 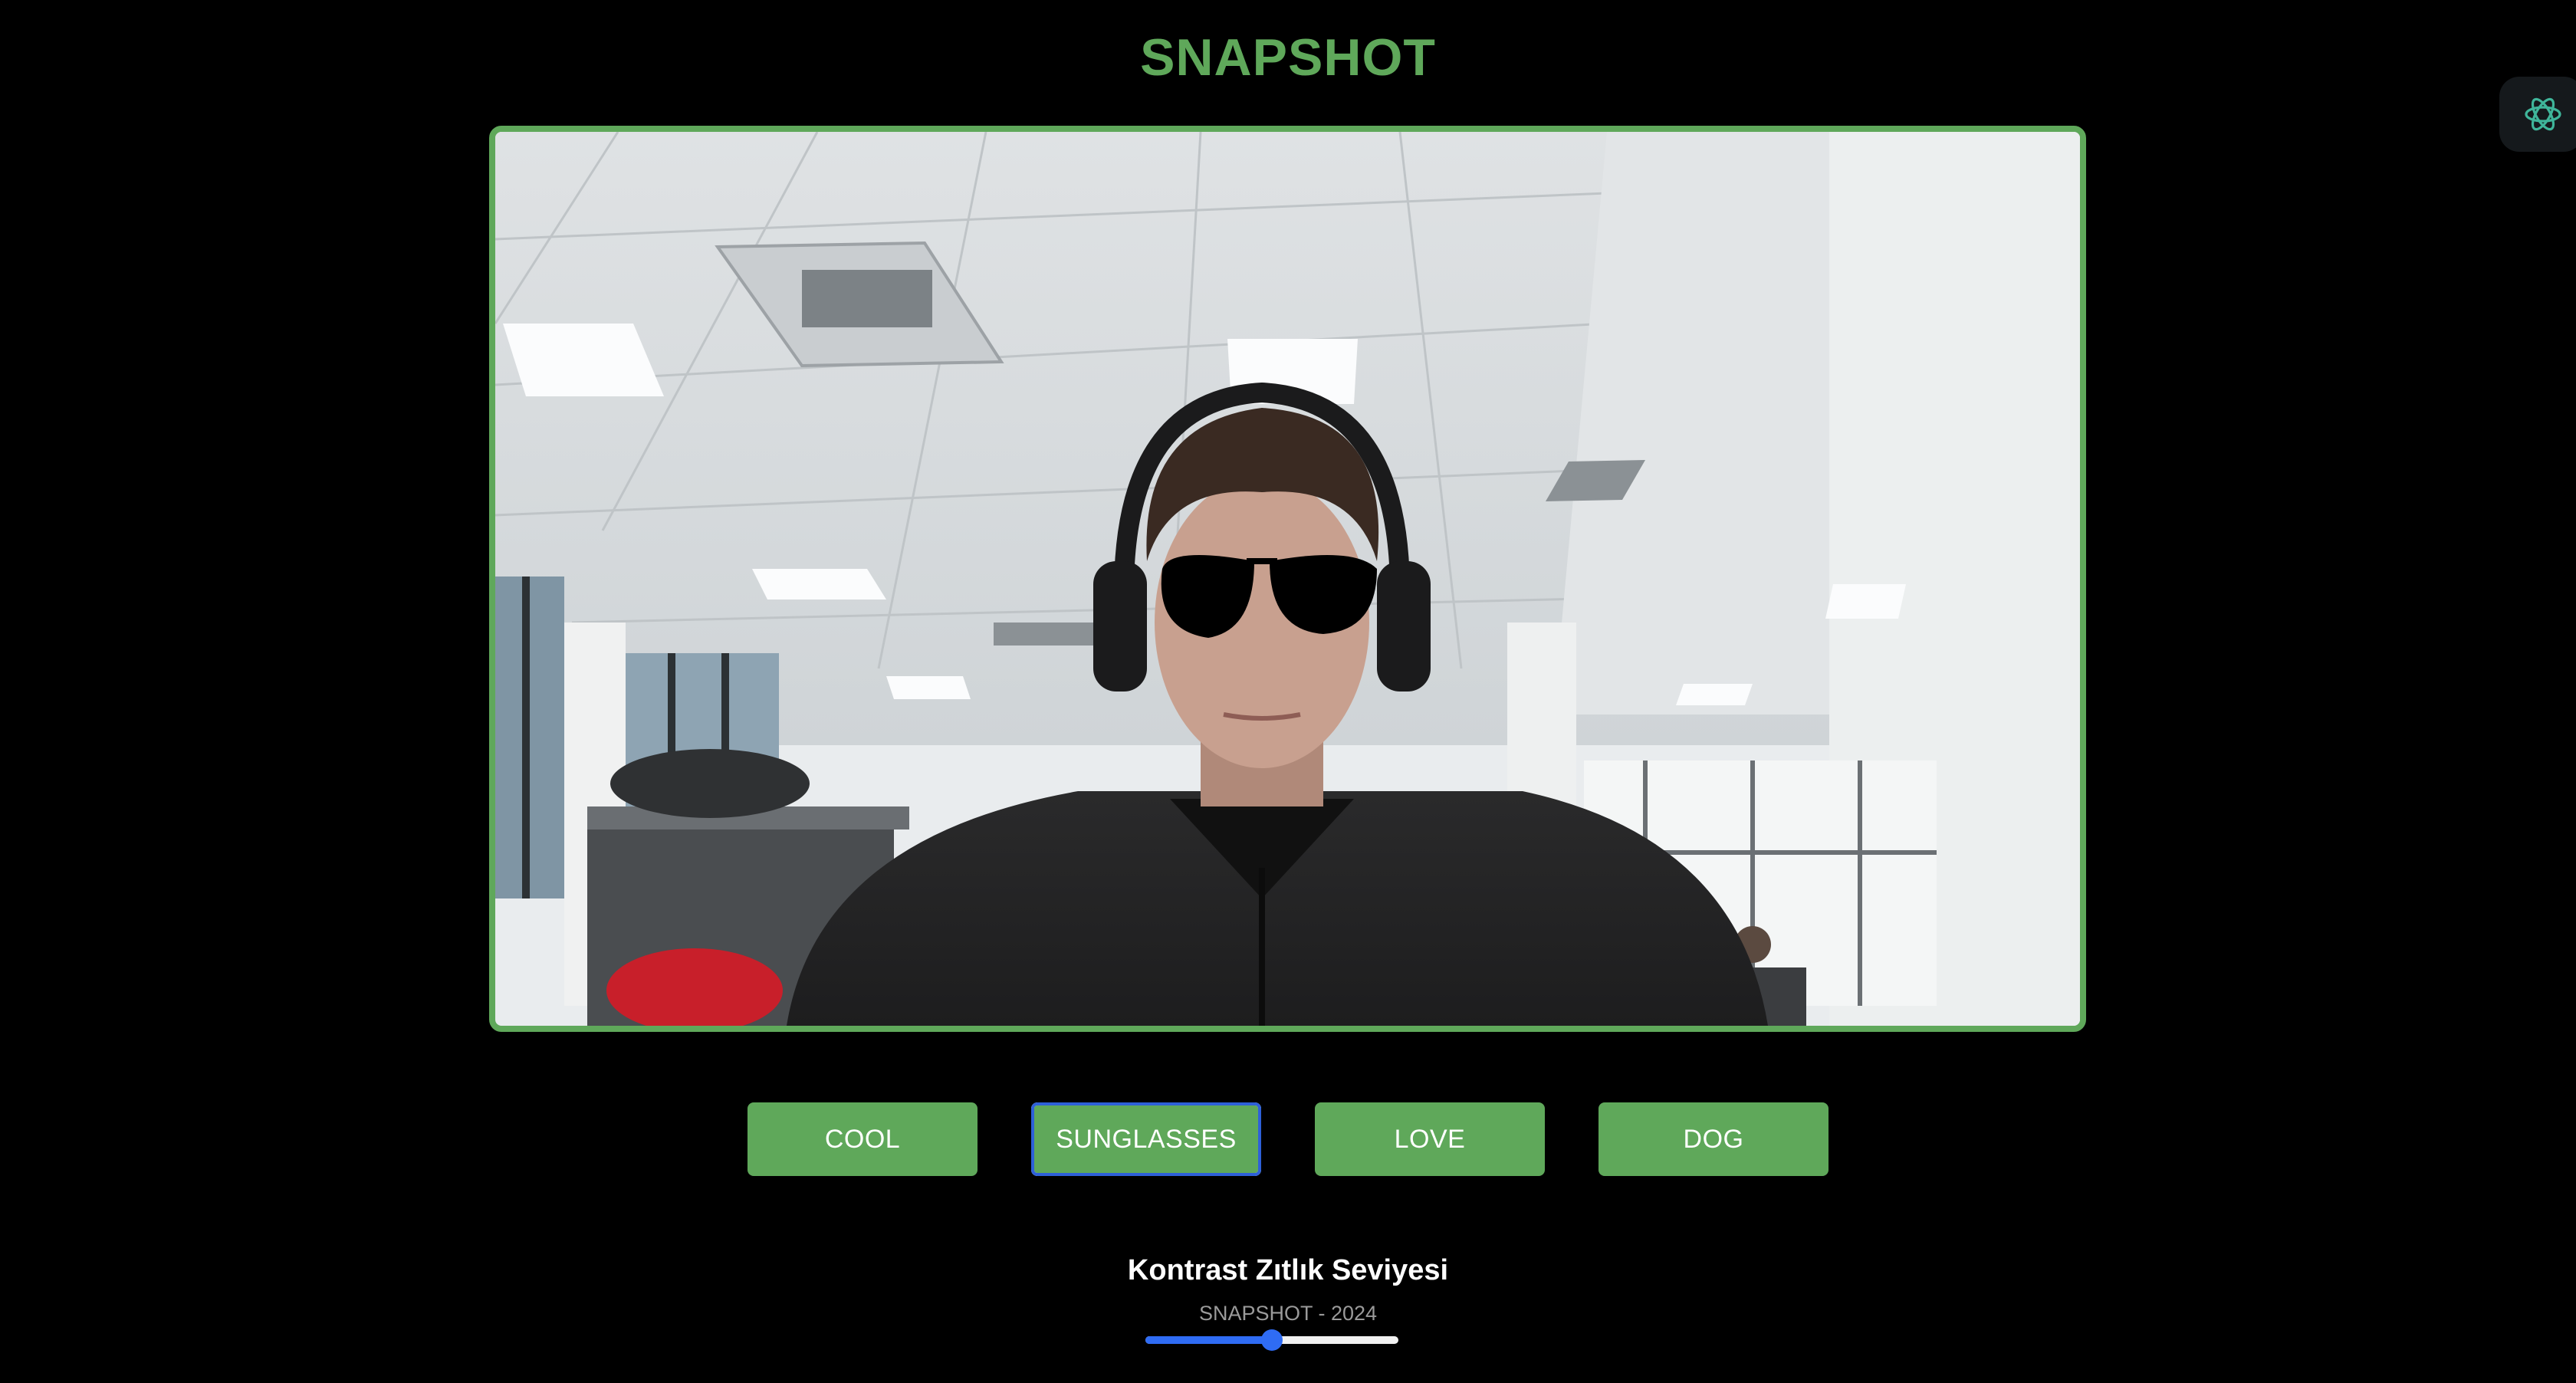 I want to click on ai-assistant-icon, so click(x=2543, y=114).